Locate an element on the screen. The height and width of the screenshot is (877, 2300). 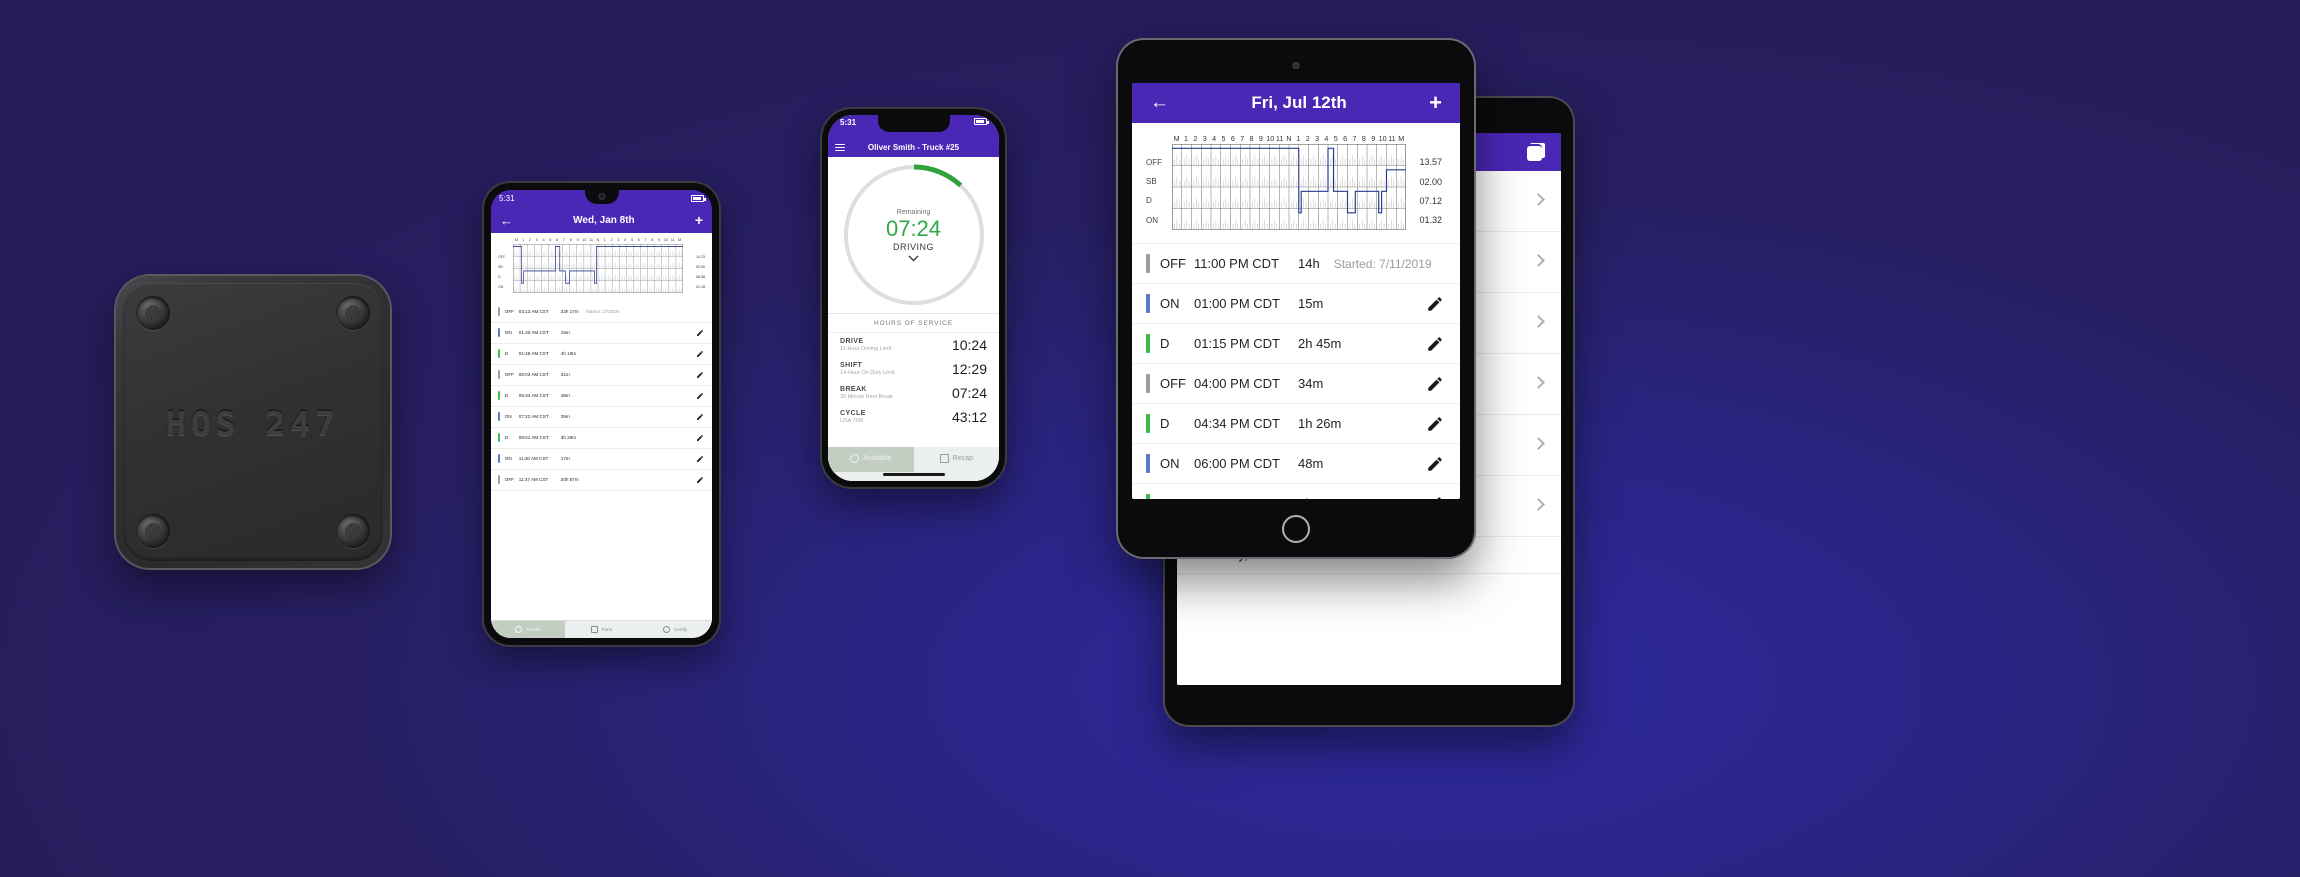
event-note: Started: 1/7/2020 is located at coordinates (602, 312).